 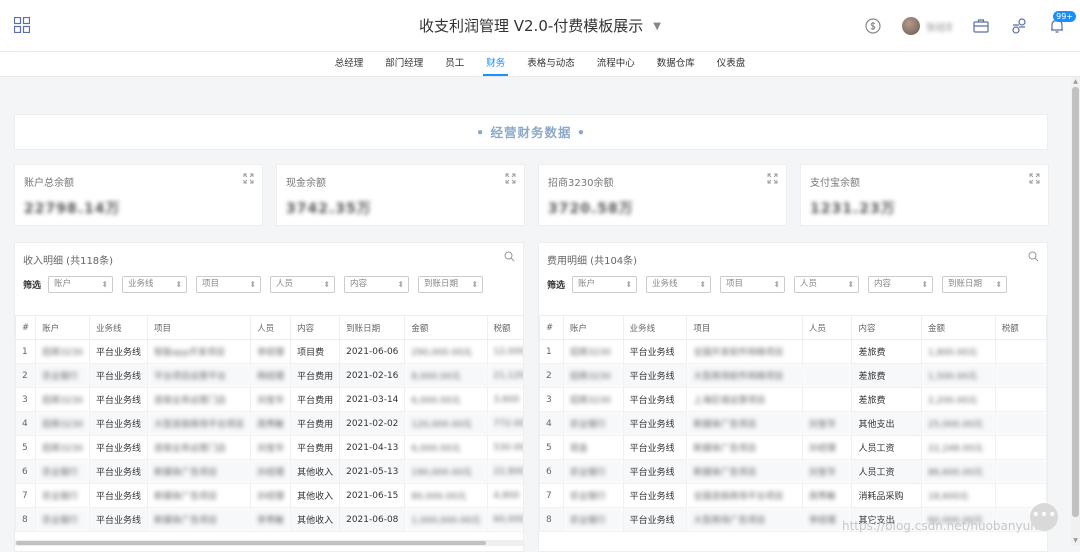 I want to click on table-cell: 2021-02-16, so click(x=372, y=375).